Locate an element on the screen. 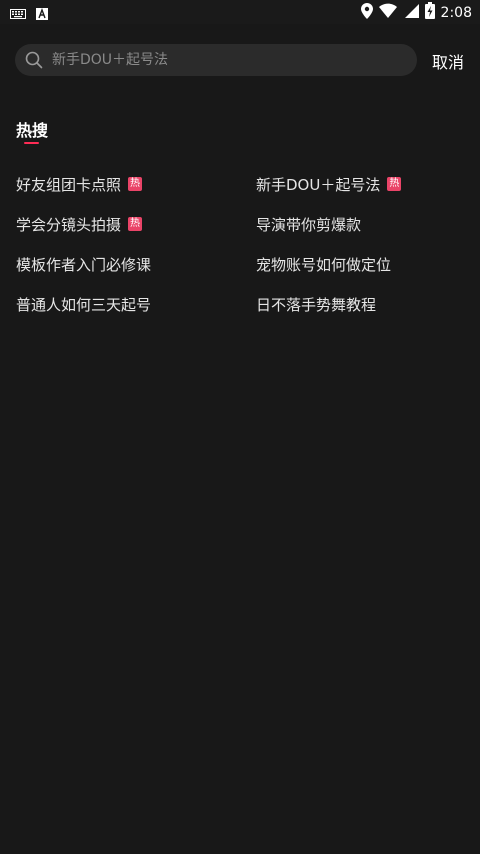 This screenshot has width=480, height=854. hot-search-item-text: 模板作者入门必修课 is located at coordinates (84, 264).